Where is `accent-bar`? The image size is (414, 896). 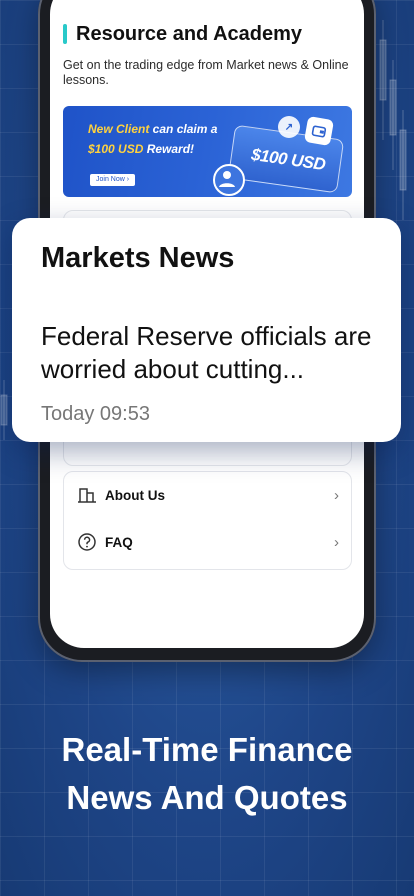 accent-bar is located at coordinates (65, 34).